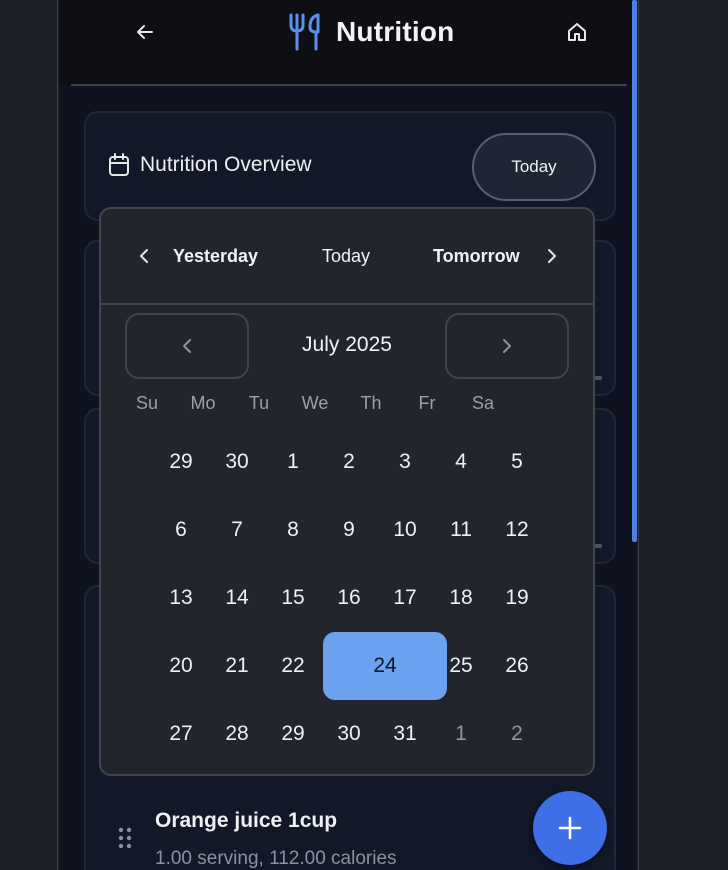  I want to click on fork-knife-icon, so click(304, 32).